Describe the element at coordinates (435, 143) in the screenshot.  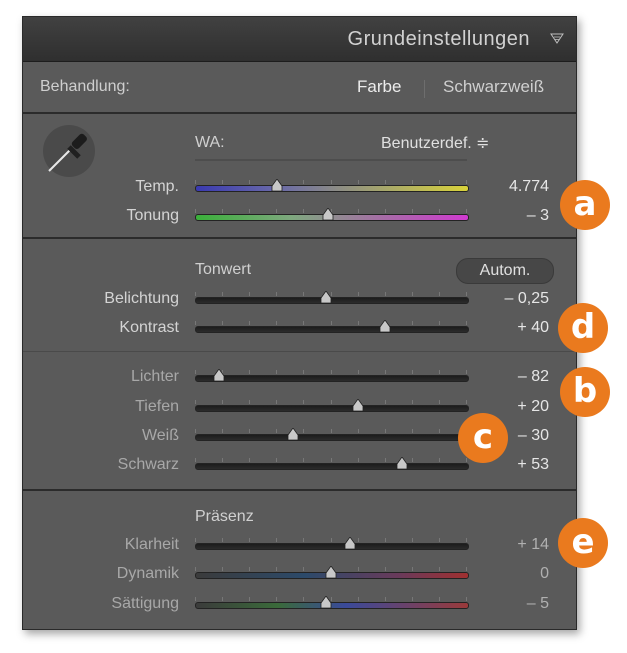
I see `wb-preset-select: Benutzerdef. ≑` at that location.